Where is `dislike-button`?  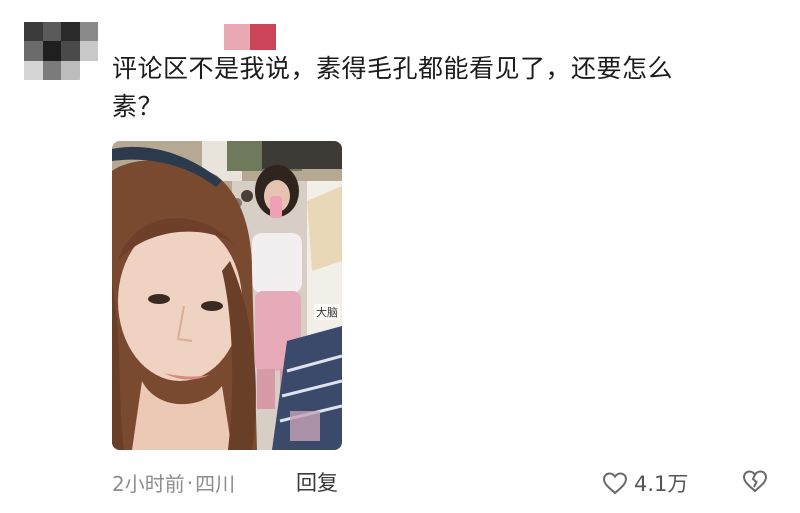 dislike-button is located at coordinates (755, 483).